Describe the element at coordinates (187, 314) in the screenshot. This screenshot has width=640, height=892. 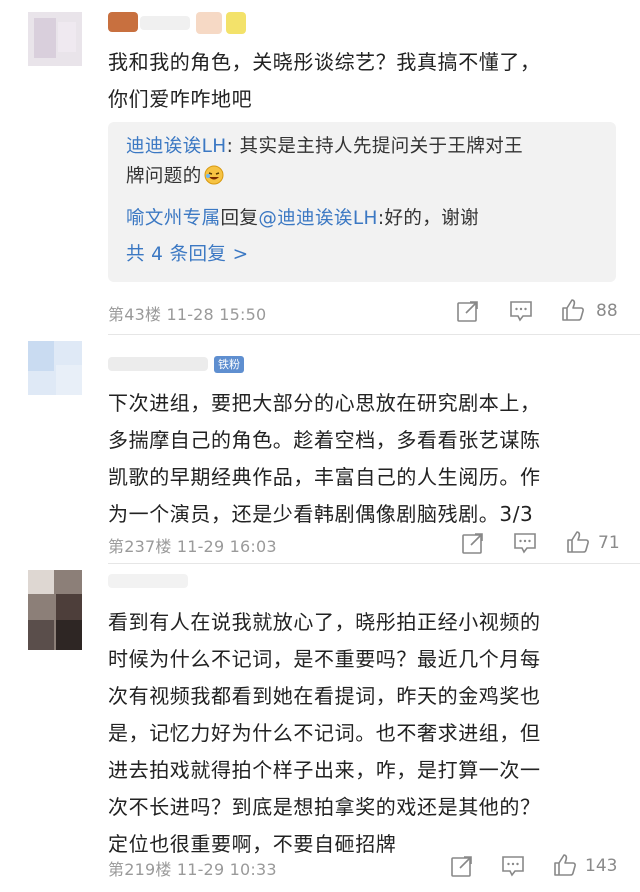
I see `comment-meta: 第43楼 11-28 15:50` at that location.